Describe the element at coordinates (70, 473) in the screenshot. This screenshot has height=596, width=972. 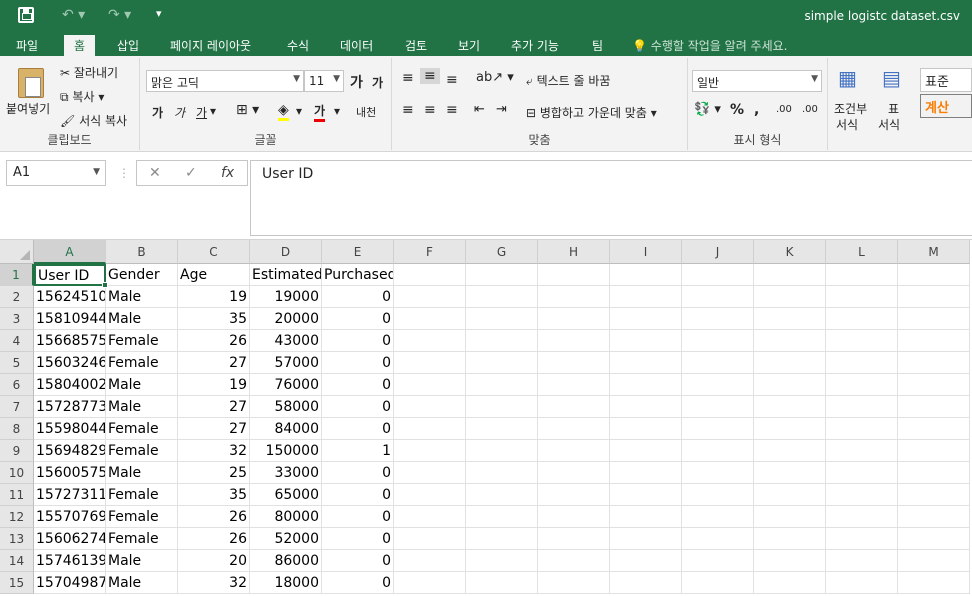
I see `cell-a10: 15600575` at that location.